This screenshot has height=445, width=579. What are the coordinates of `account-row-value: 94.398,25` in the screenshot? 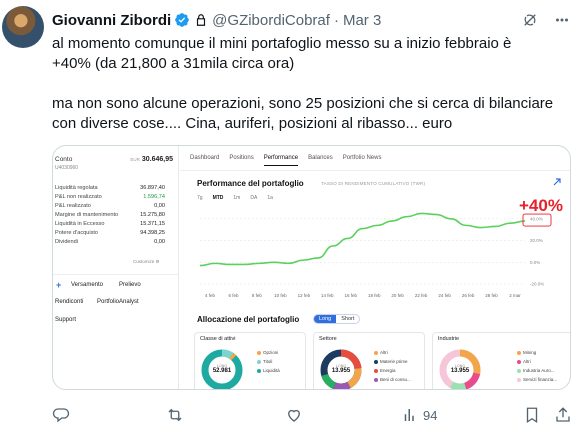 It's located at (152, 233).